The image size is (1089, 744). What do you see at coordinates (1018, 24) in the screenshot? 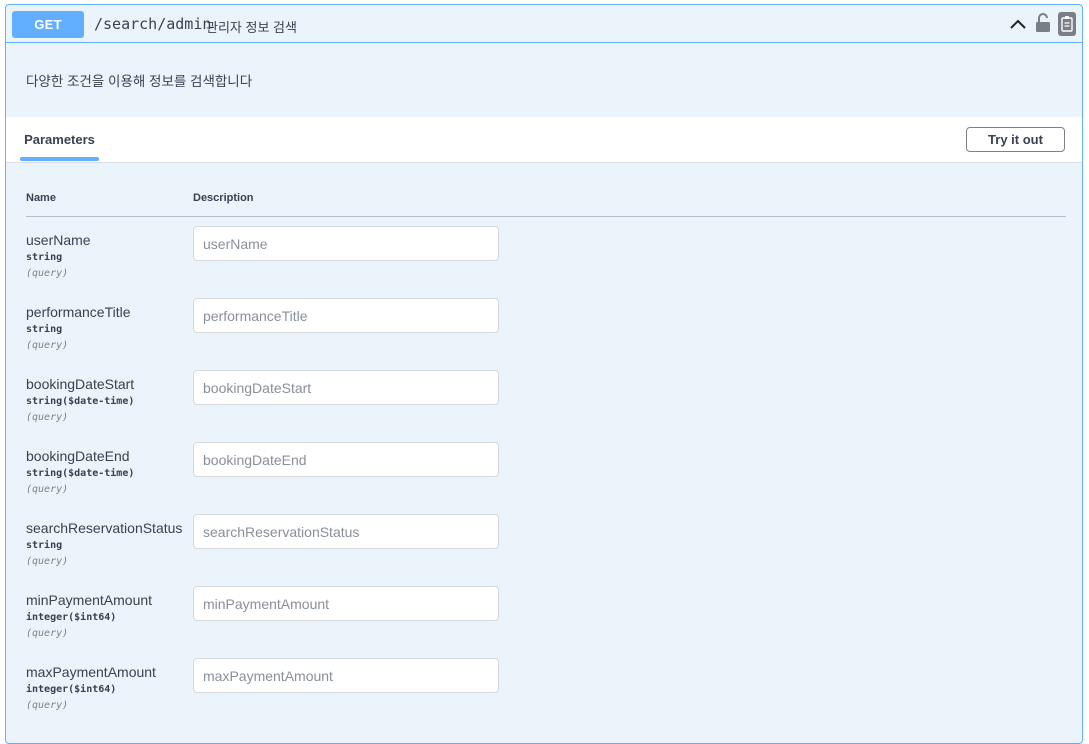
I see `chevron-up-icon` at bounding box center [1018, 24].